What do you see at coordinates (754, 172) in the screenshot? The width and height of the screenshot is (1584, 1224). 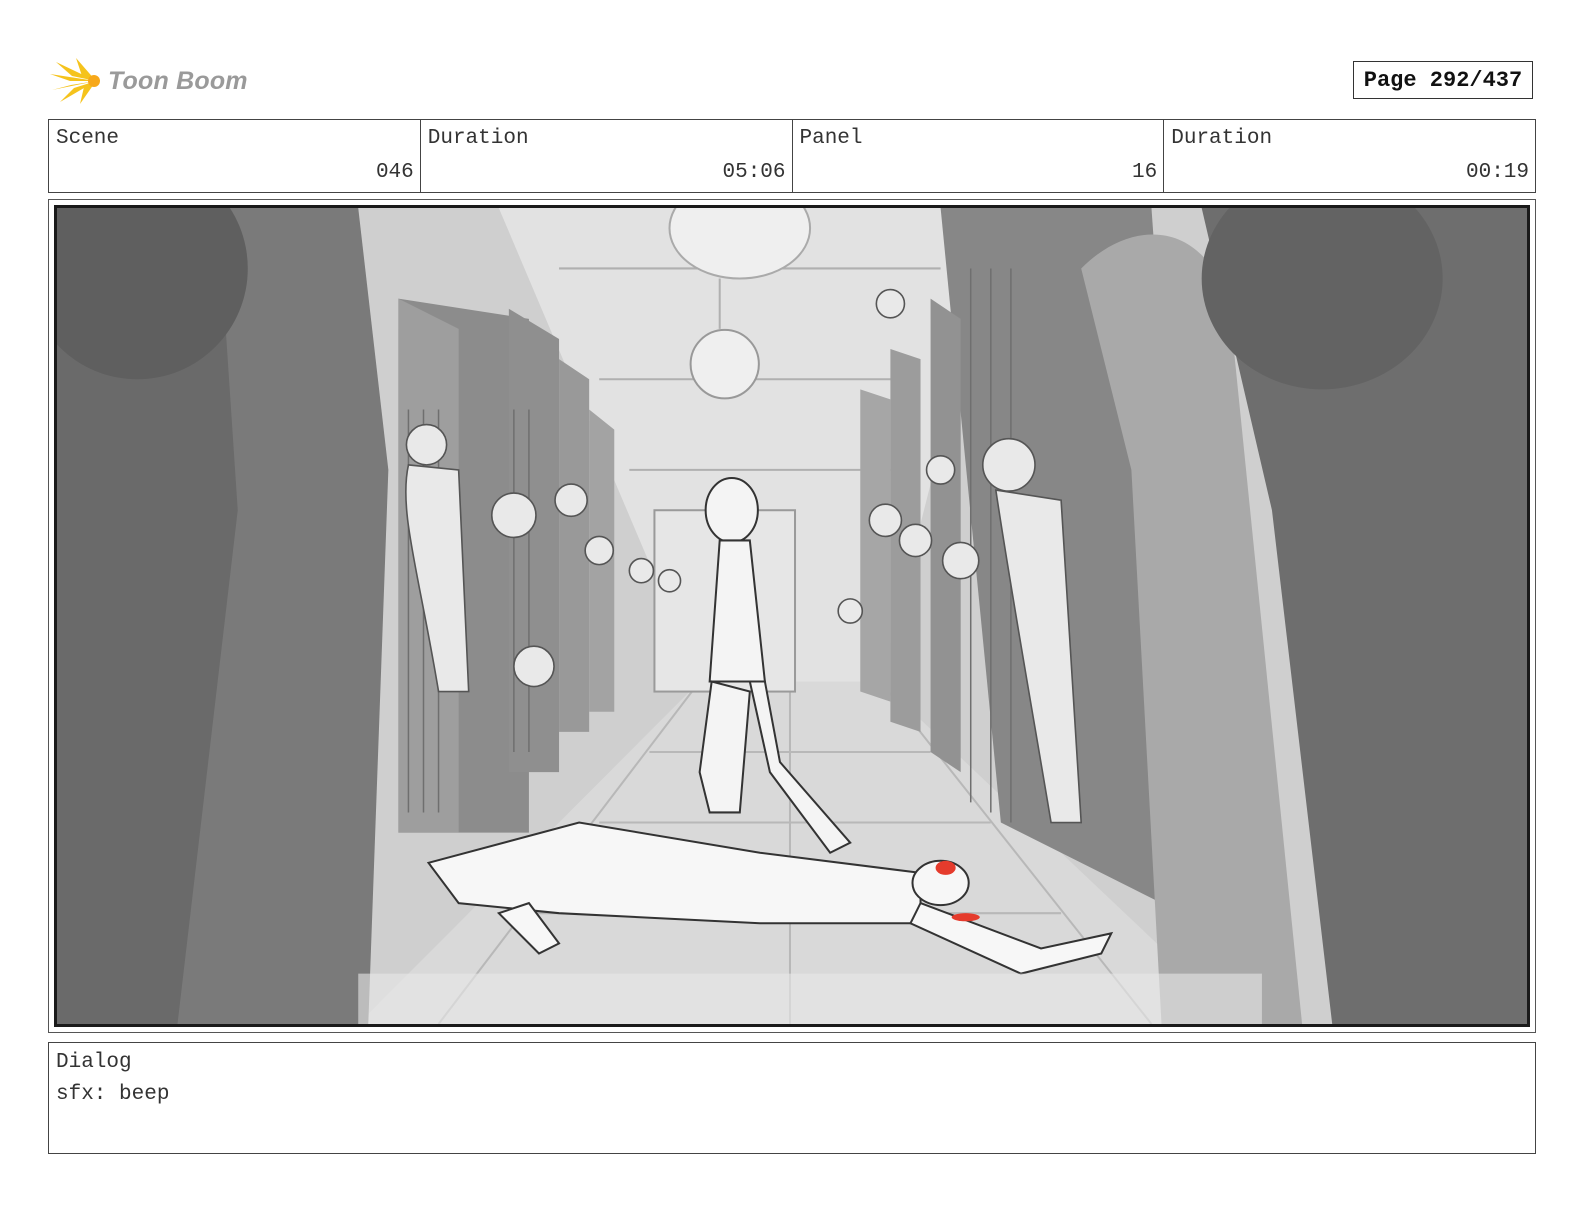 I see `scene-duration-value: 05:06` at bounding box center [754, 172].